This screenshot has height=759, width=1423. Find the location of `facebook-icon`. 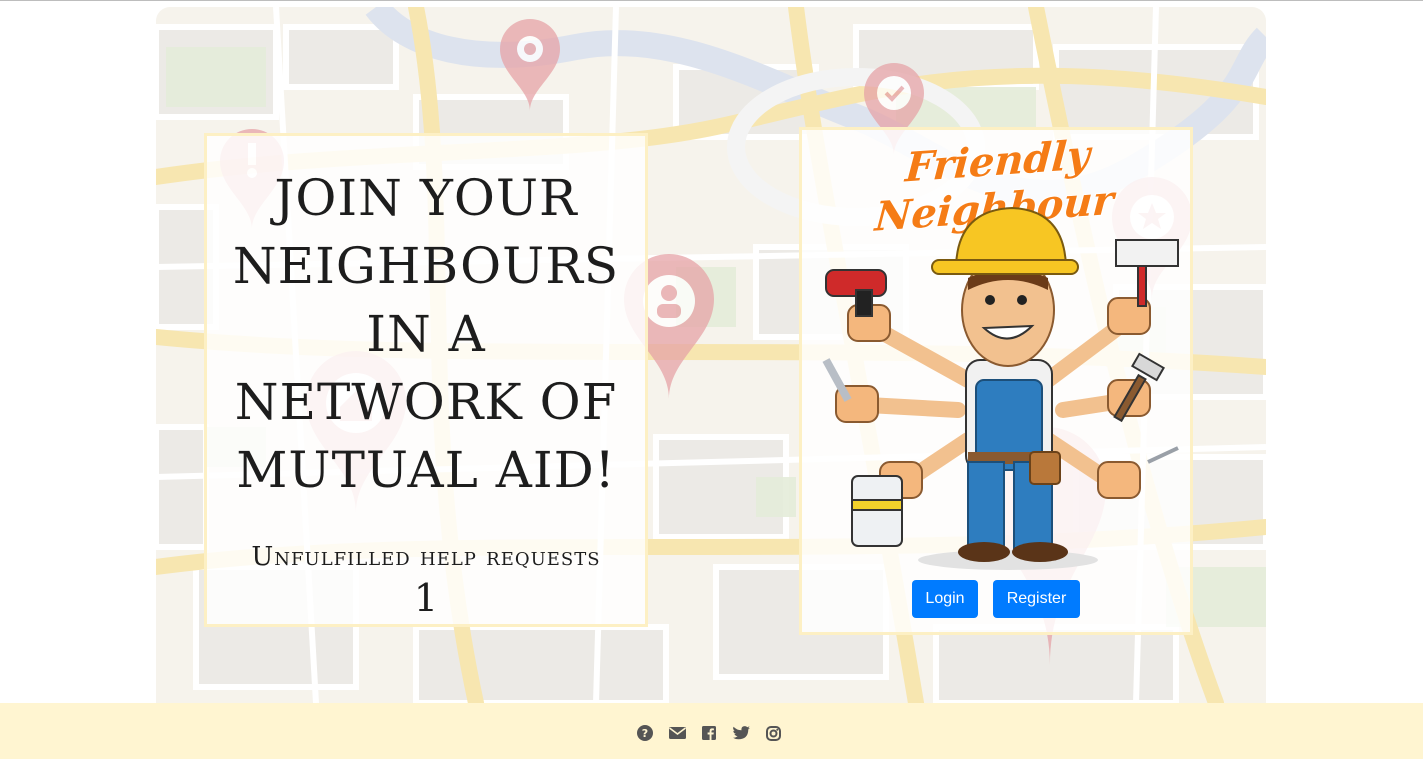

facebook-icon is located at coordinates (709, 733).